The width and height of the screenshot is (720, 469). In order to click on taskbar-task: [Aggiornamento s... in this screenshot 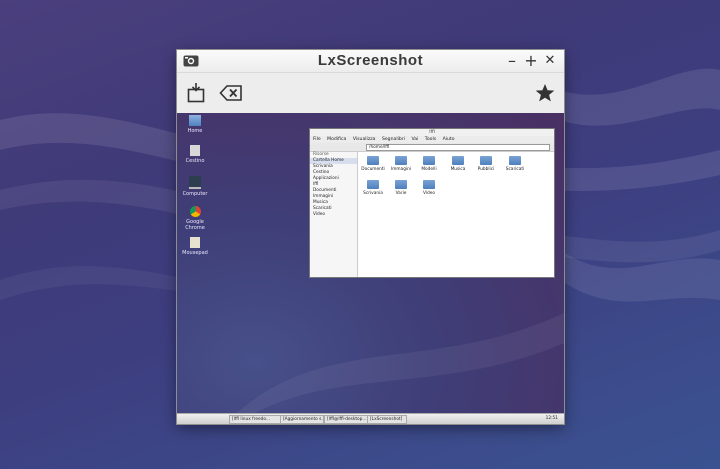, I will do `click(302, 419)`.